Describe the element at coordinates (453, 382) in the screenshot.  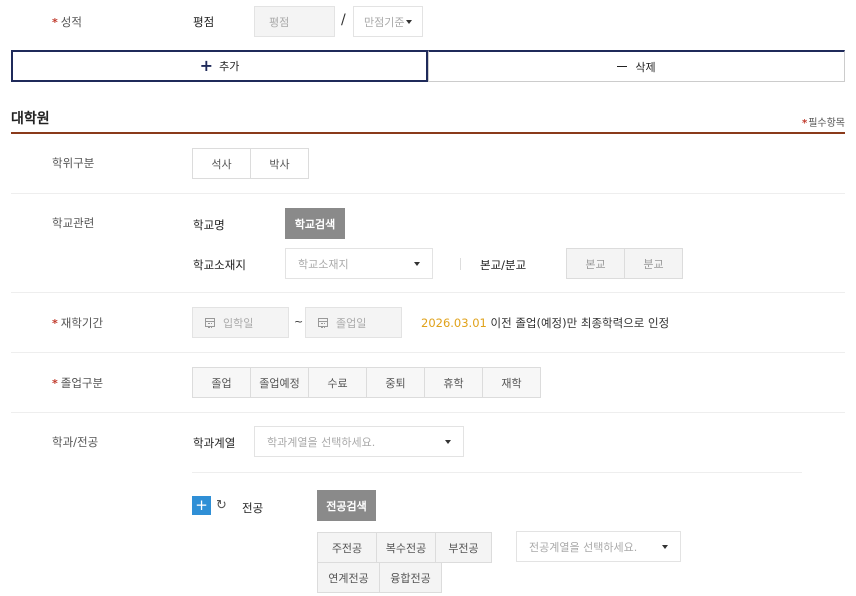
I see `graduation-option: 휴학` at that location.